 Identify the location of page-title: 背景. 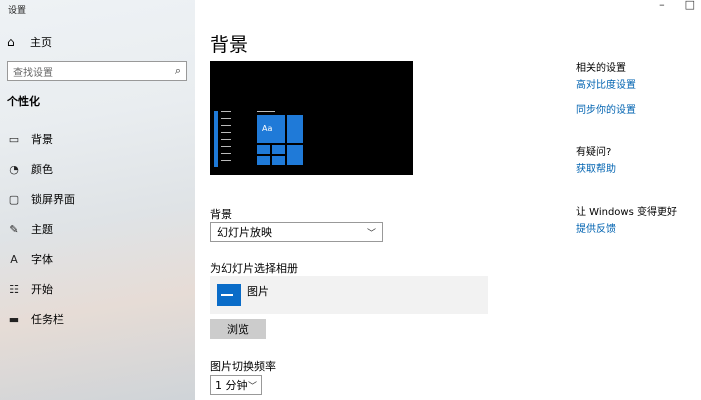
(229, 45).